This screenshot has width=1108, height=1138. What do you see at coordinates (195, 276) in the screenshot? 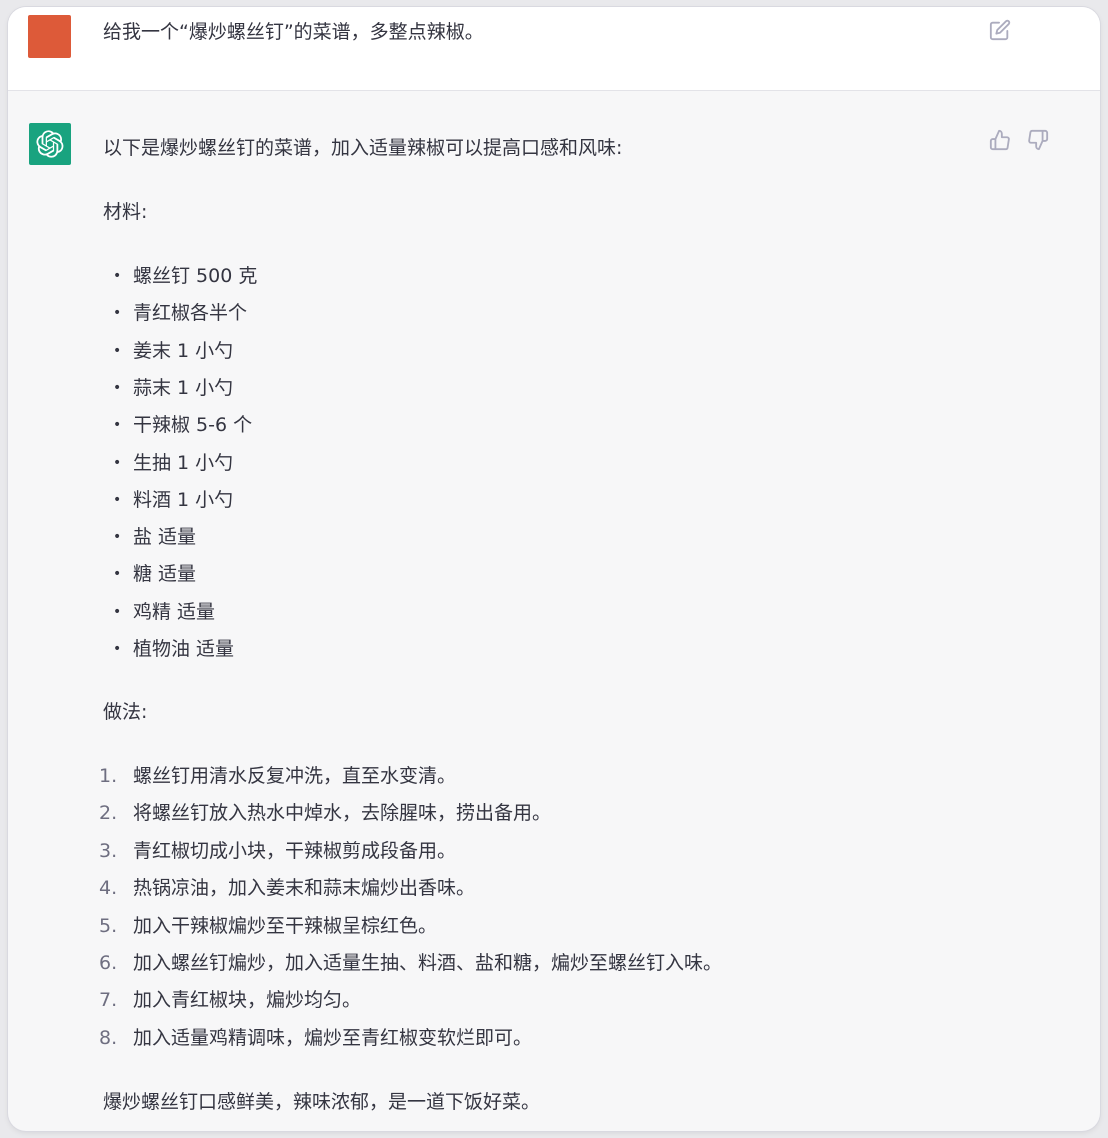
I see `list-item-text: 螺丝钉 500 克` at bounding box center [195, 276].